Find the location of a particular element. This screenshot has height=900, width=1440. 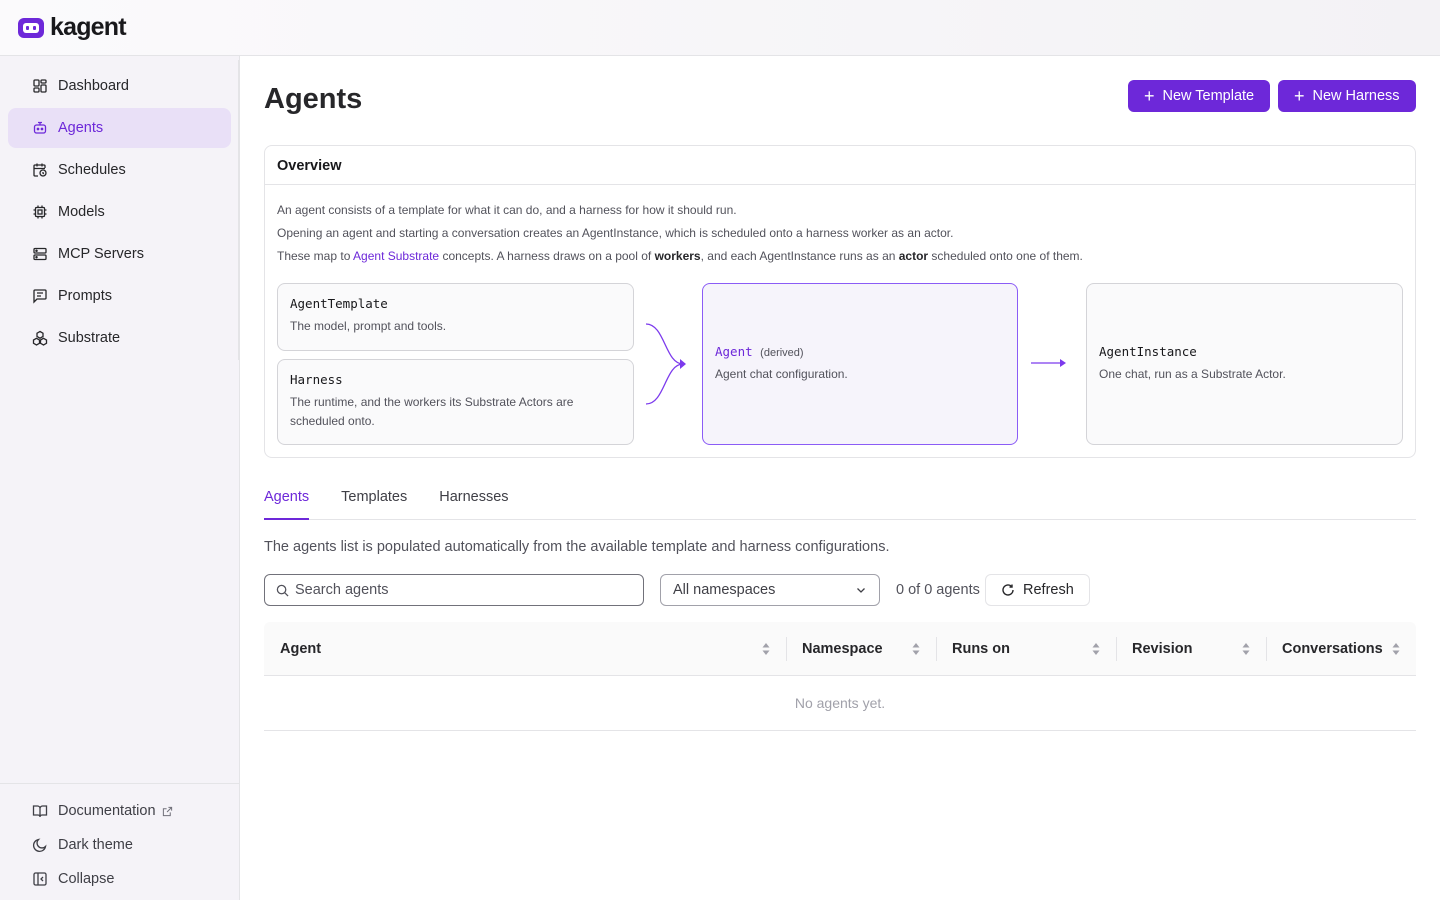

collapse-sidebar-button: Collapse is located at coordinates (119, 879).